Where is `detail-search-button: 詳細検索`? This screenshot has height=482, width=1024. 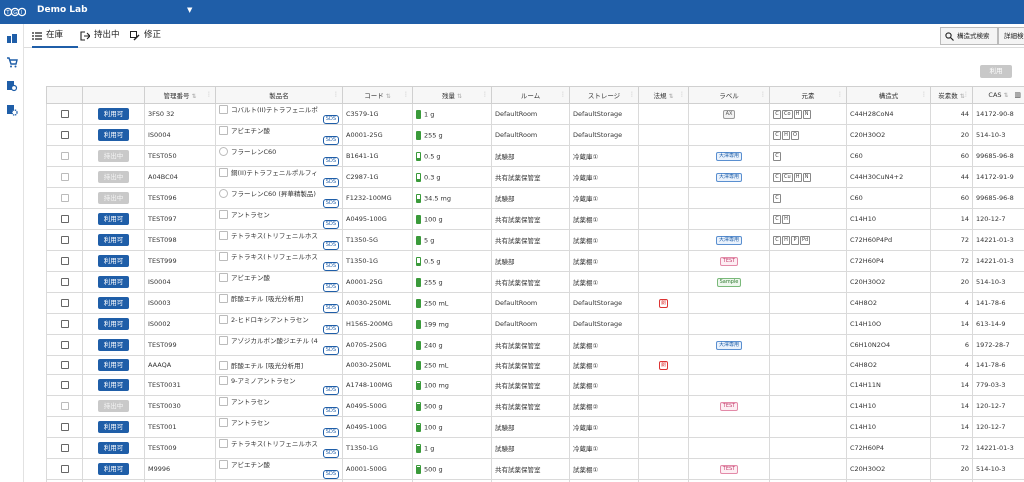 detail-search-button: 詳細検索 is located at coordinates (1011, 36).